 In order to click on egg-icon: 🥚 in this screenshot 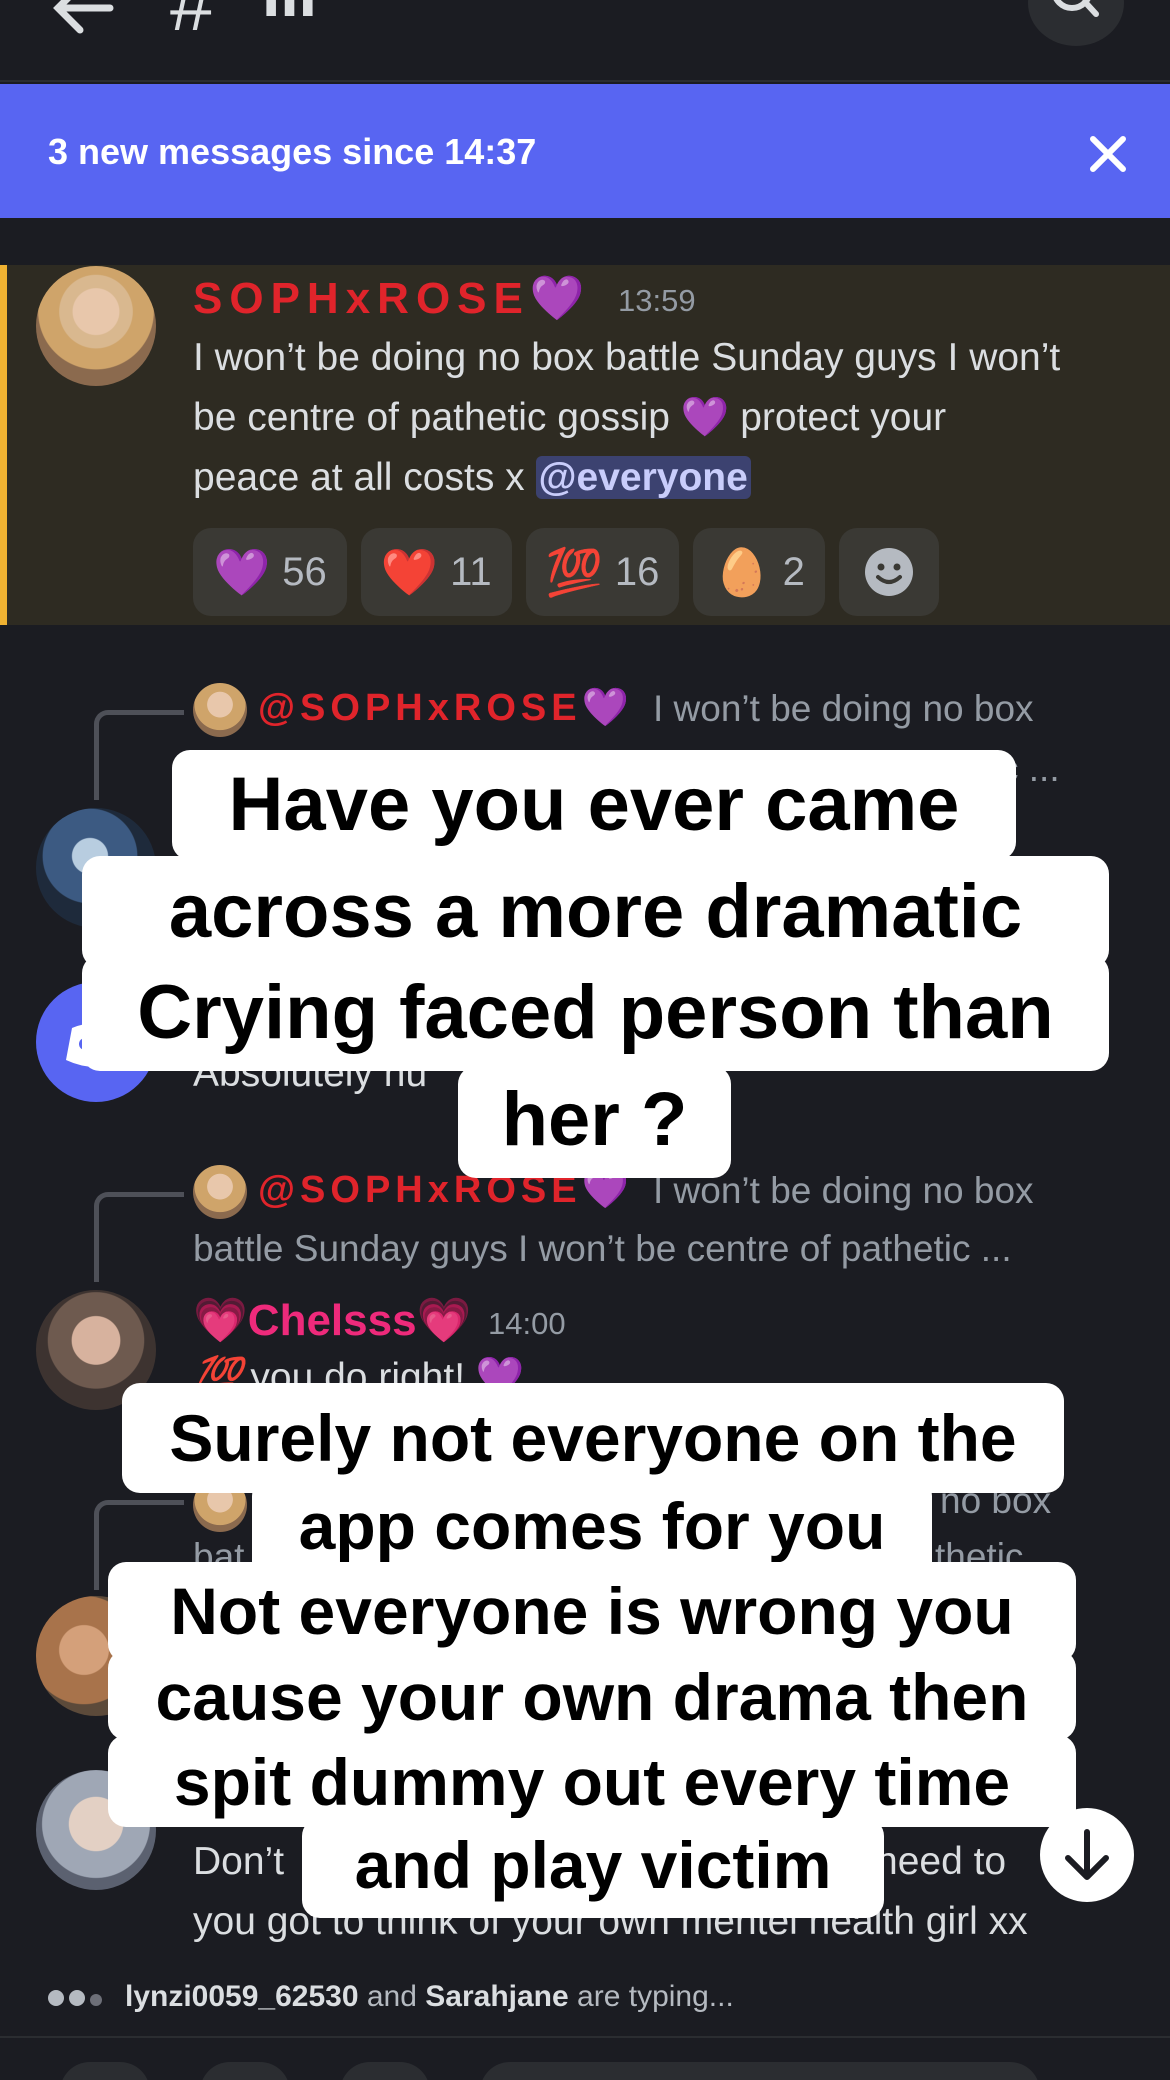, I will do `click(742, 572)`.